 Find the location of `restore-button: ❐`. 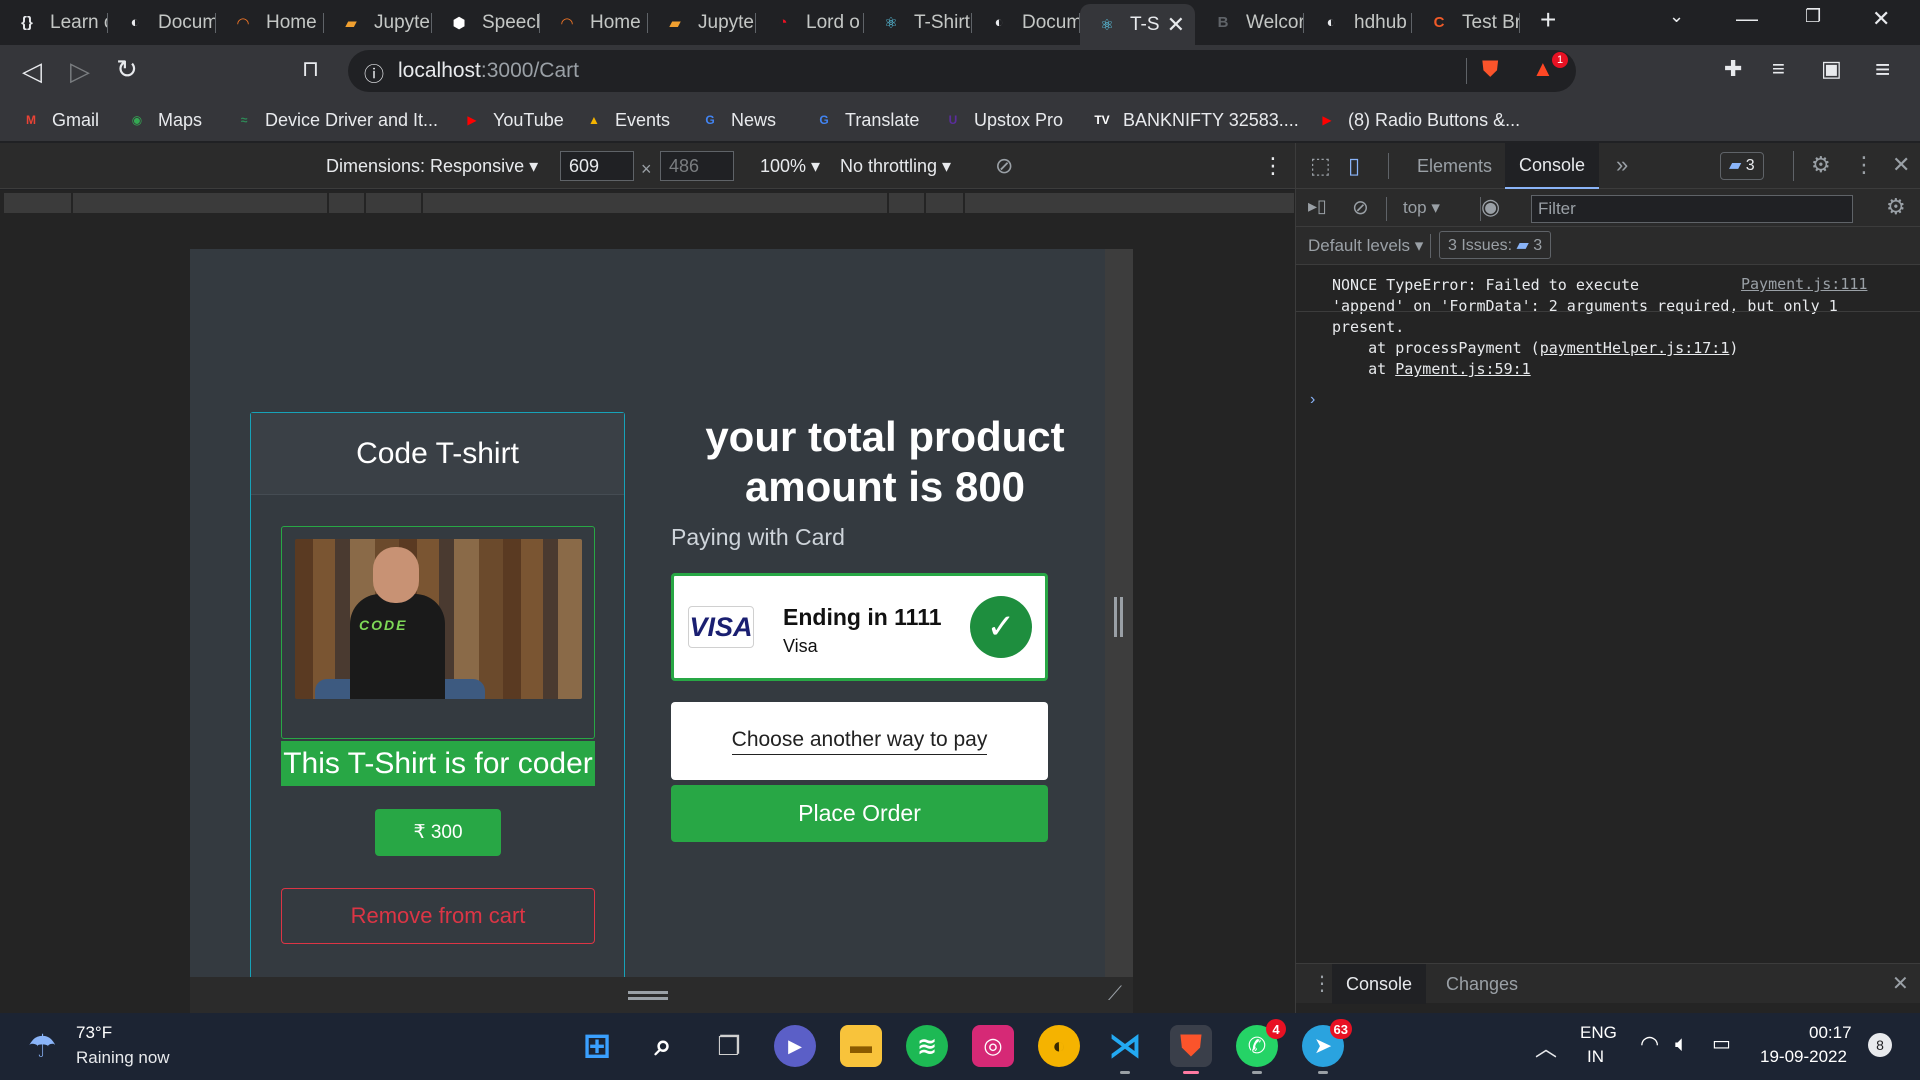

restore-button: ❐ is located at coordinates (1813, 16).